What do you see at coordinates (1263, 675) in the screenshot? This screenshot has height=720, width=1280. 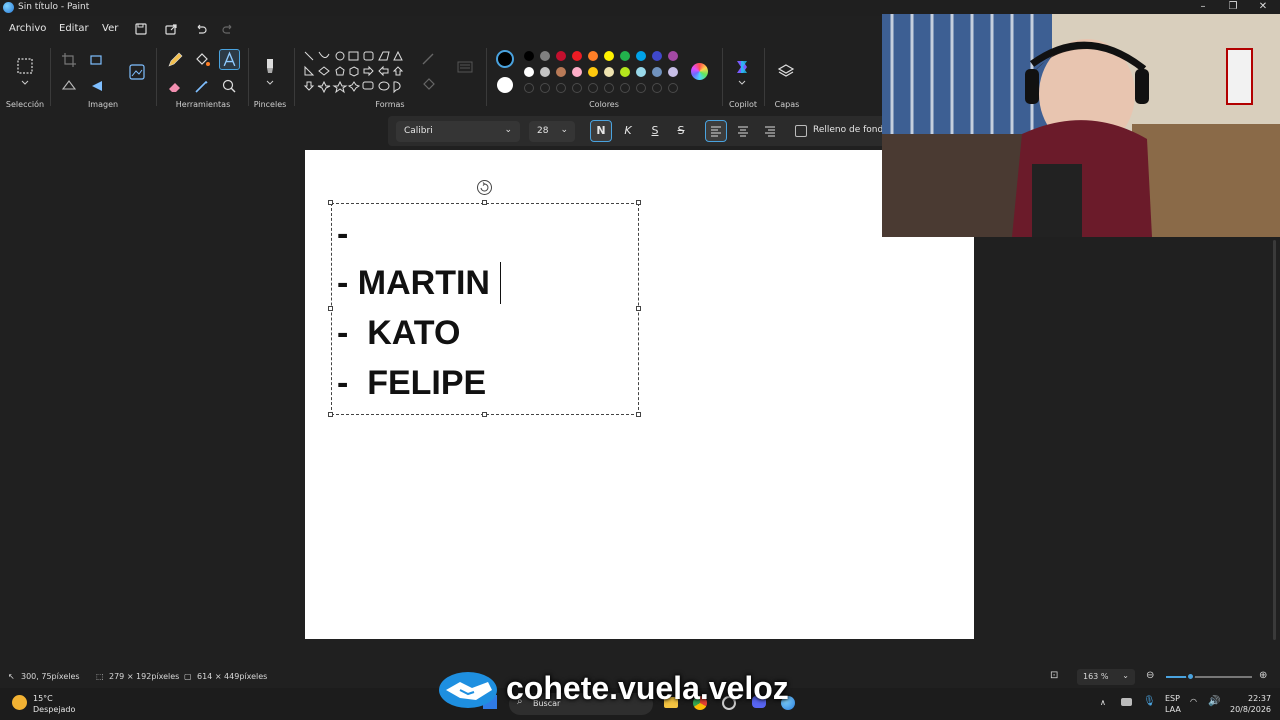 I see `zoom-in-icon: ⊕` at bounding box center [1263, 675].